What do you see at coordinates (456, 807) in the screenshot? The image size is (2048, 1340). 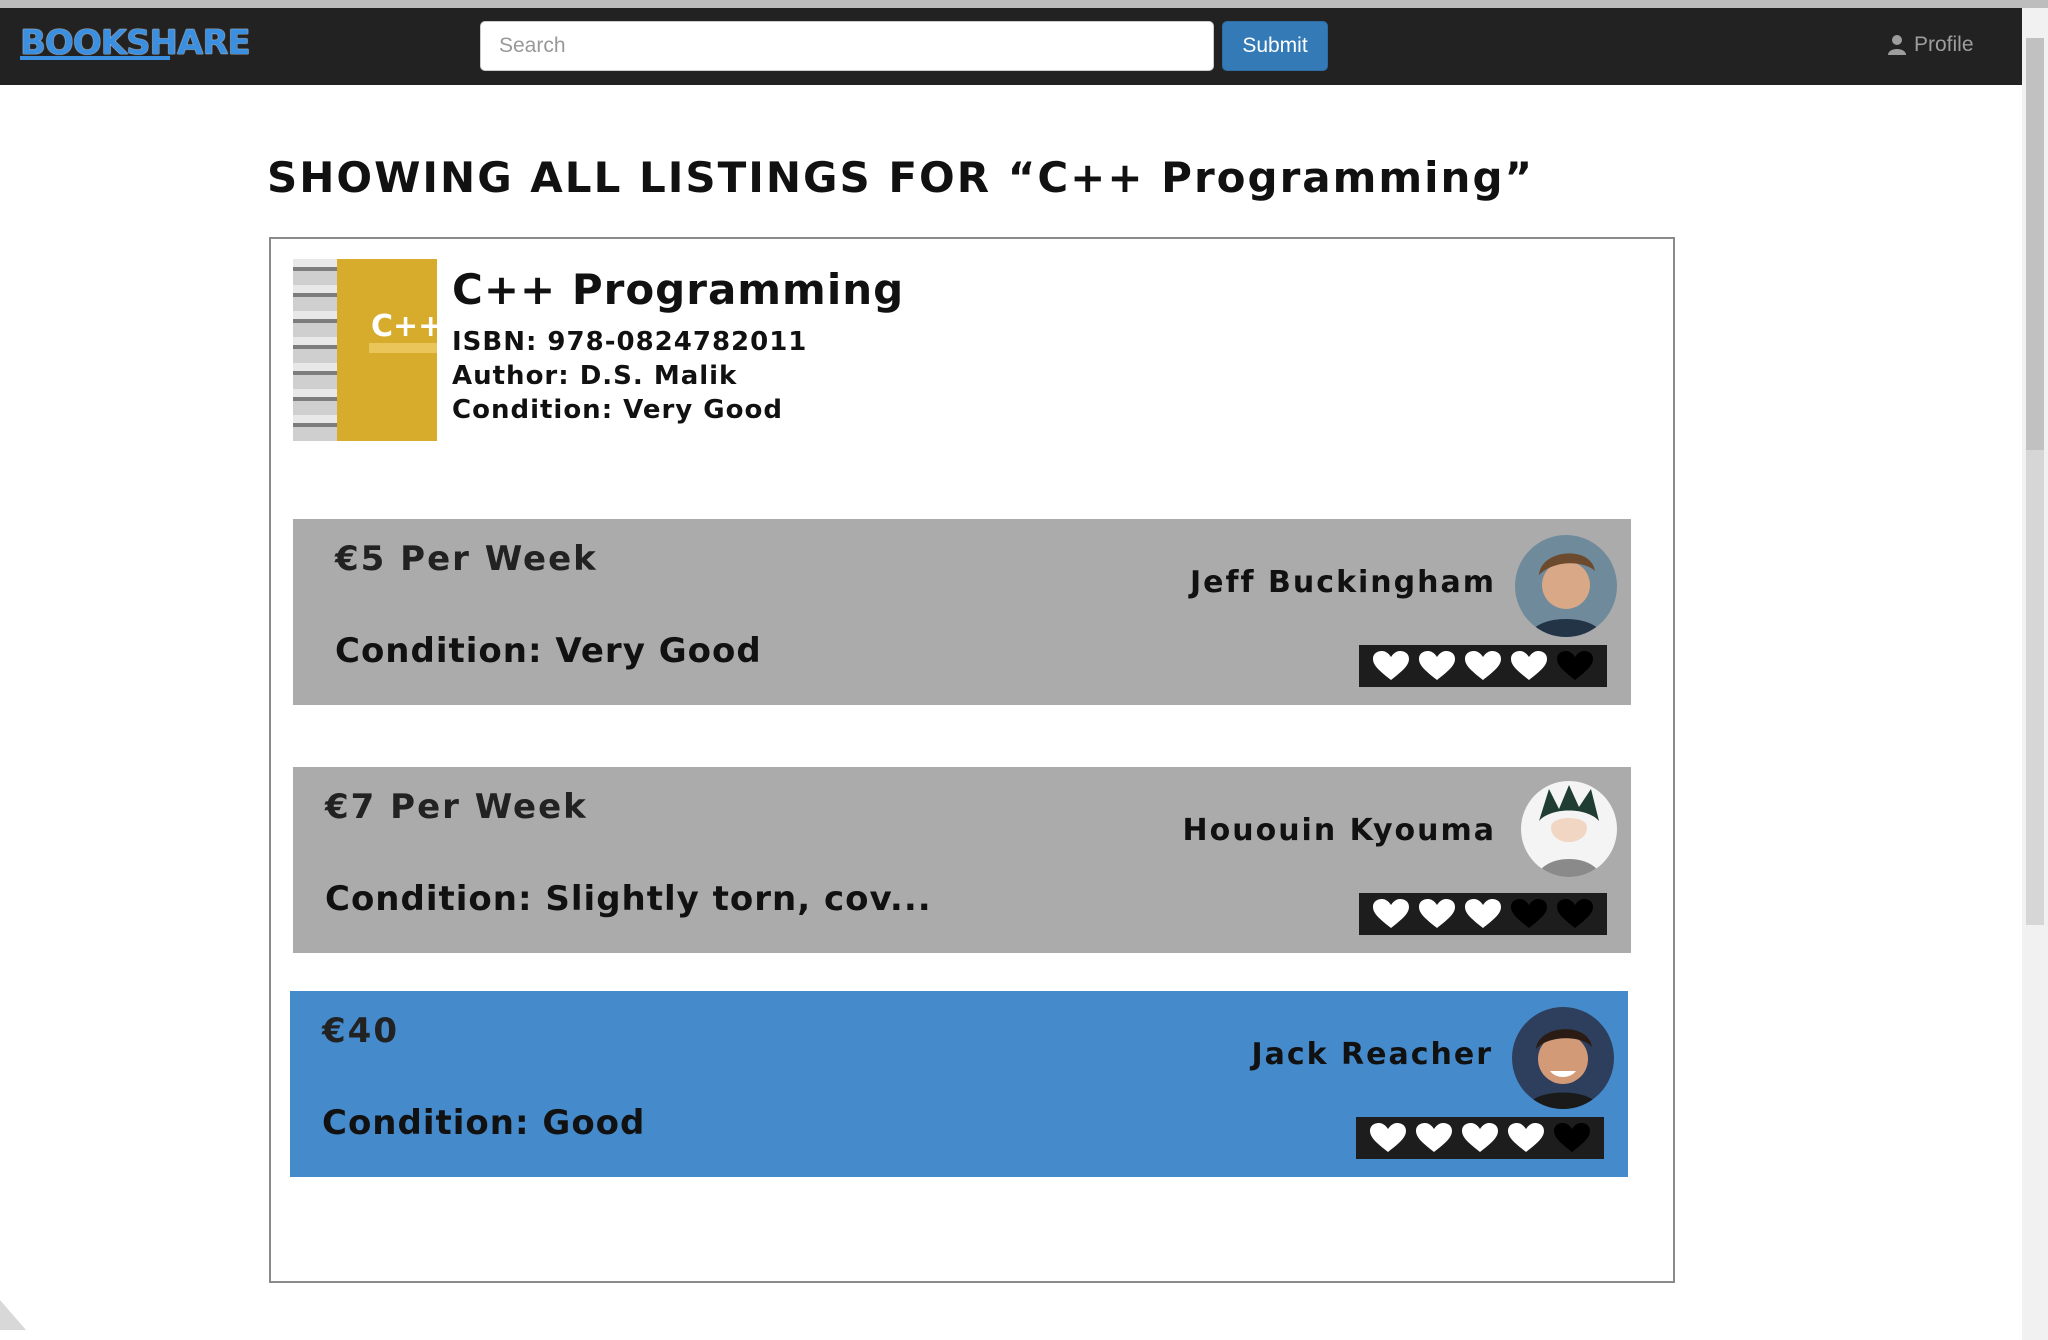 I see `listing-price: €7 Per Week` at bounding box center [456, 807].